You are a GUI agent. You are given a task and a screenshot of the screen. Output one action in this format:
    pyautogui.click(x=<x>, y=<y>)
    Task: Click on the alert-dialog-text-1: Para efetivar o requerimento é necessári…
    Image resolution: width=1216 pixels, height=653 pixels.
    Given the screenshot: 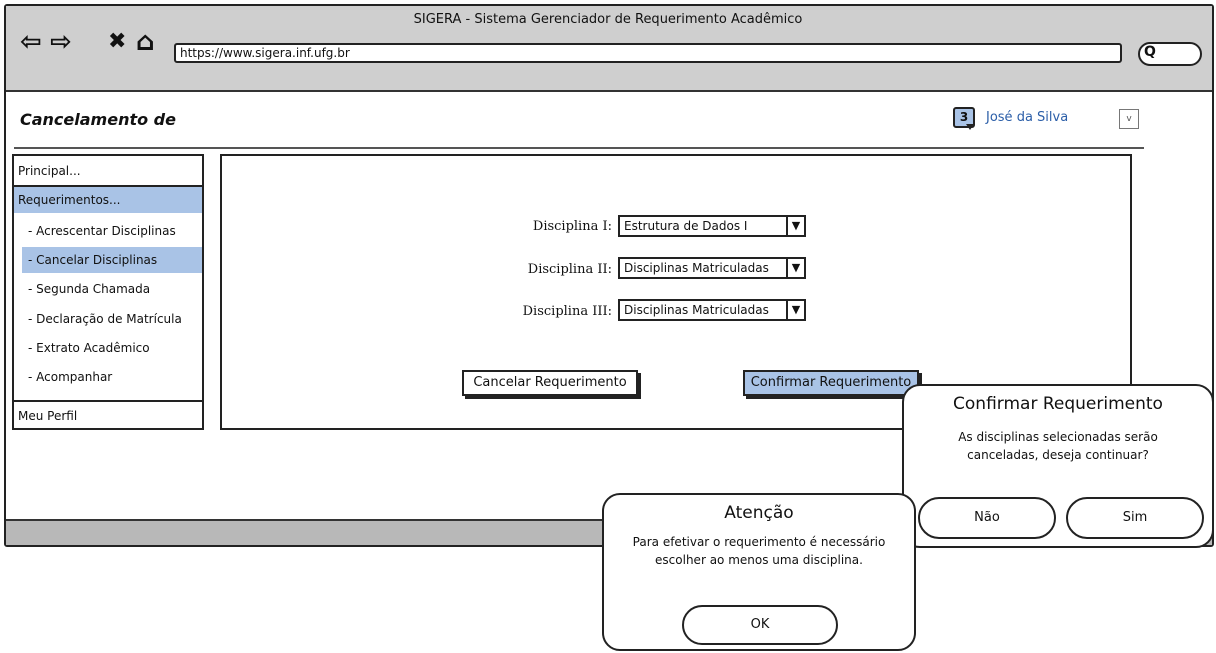 What is the action you would take?
    pyautogui.click(x=759, y=542)
    